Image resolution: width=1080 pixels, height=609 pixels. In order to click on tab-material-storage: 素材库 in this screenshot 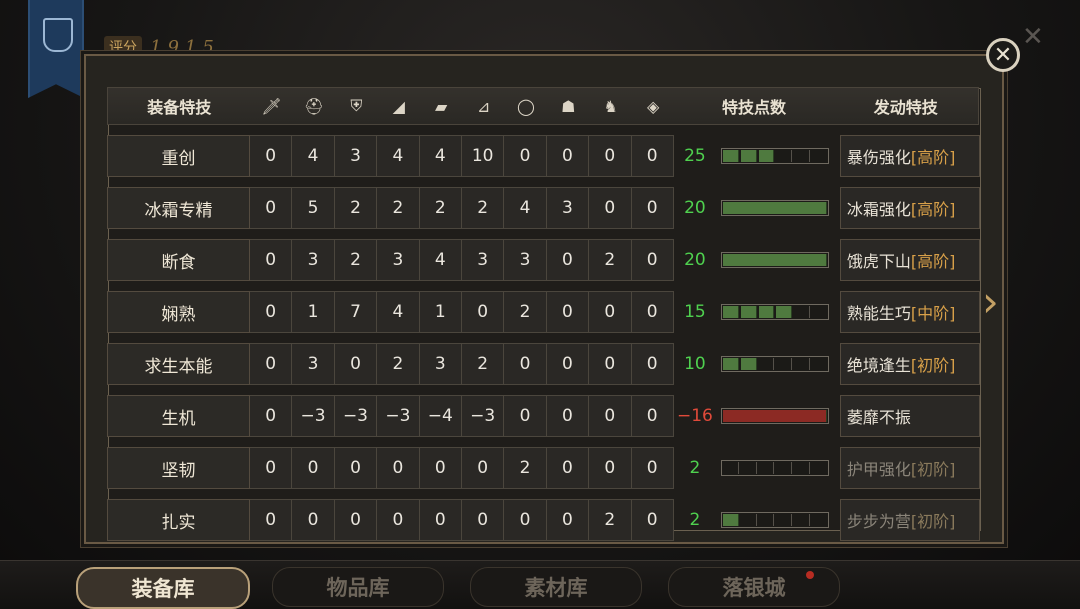, I will do `click(556, 587)`.